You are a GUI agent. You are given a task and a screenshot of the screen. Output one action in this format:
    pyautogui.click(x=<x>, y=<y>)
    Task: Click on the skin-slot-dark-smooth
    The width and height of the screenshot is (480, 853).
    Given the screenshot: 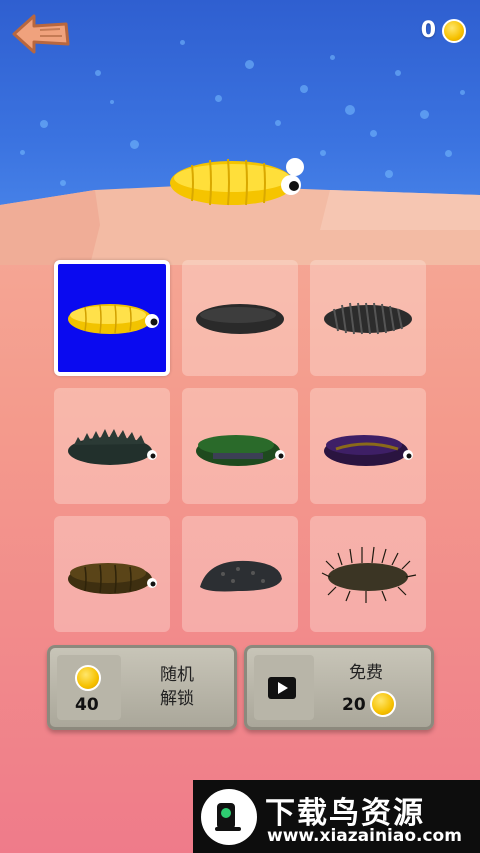 What is the action you would take?
    pyautogui.click(x=240, y=318)
    